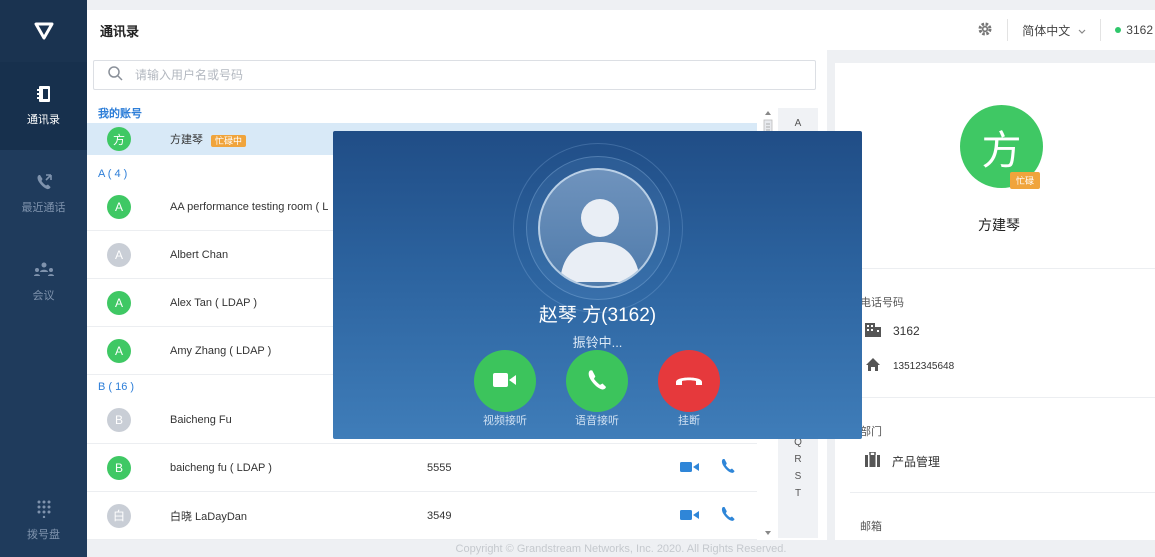 The image size is (1155, 557). Describe the element at coordinates (797, 460) in the screenshot. I see `alpha-letter: R` at that location.